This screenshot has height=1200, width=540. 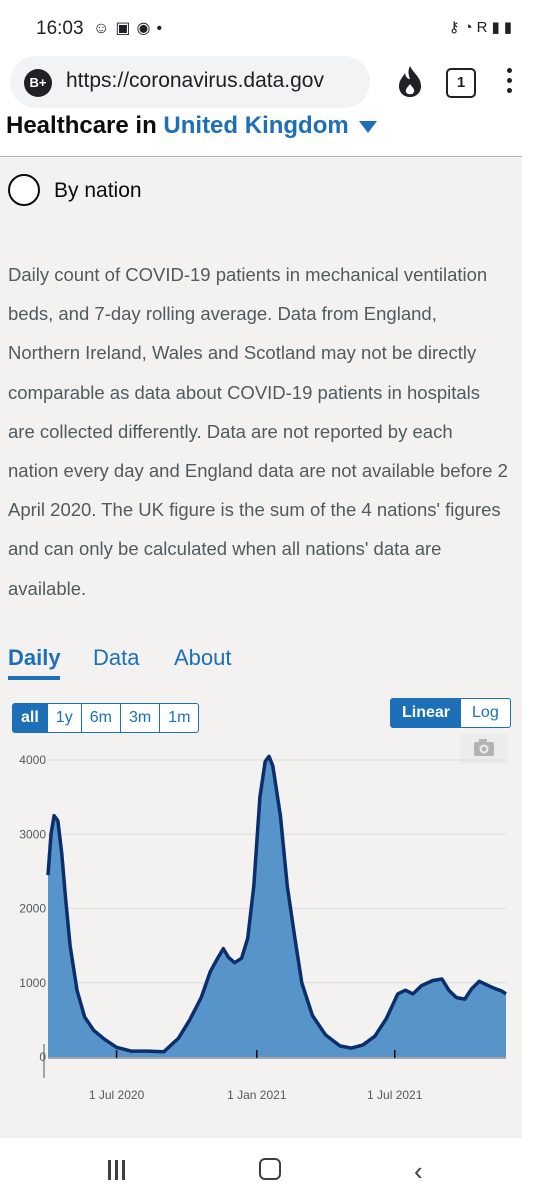 I want to click on status-bar: 16:03 ☺▣◉• ⚷◔R▮▮, so click(x=270, y=28).